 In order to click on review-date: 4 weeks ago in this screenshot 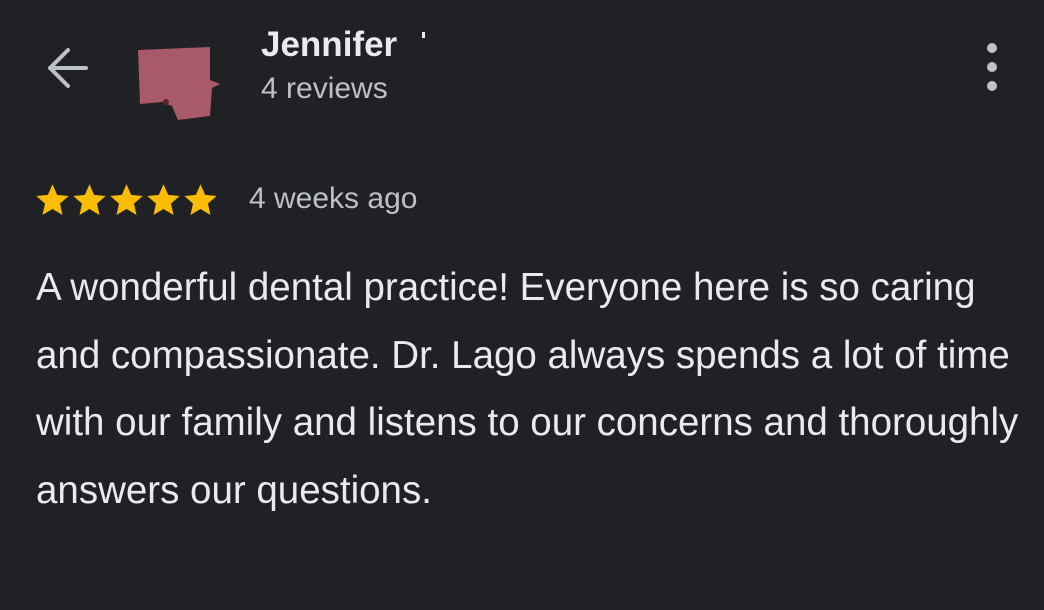, I will do `click(333, 198)`.